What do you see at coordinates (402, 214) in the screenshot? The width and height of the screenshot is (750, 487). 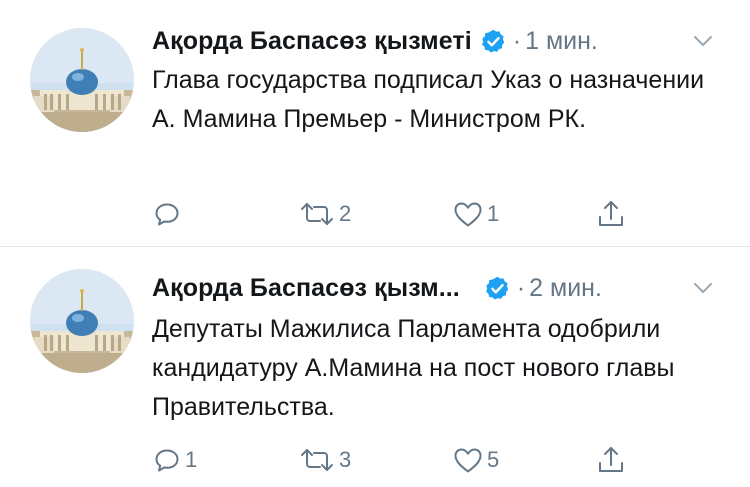 I see `tweet-actions: 2 1` at bounding box center [402, 214].